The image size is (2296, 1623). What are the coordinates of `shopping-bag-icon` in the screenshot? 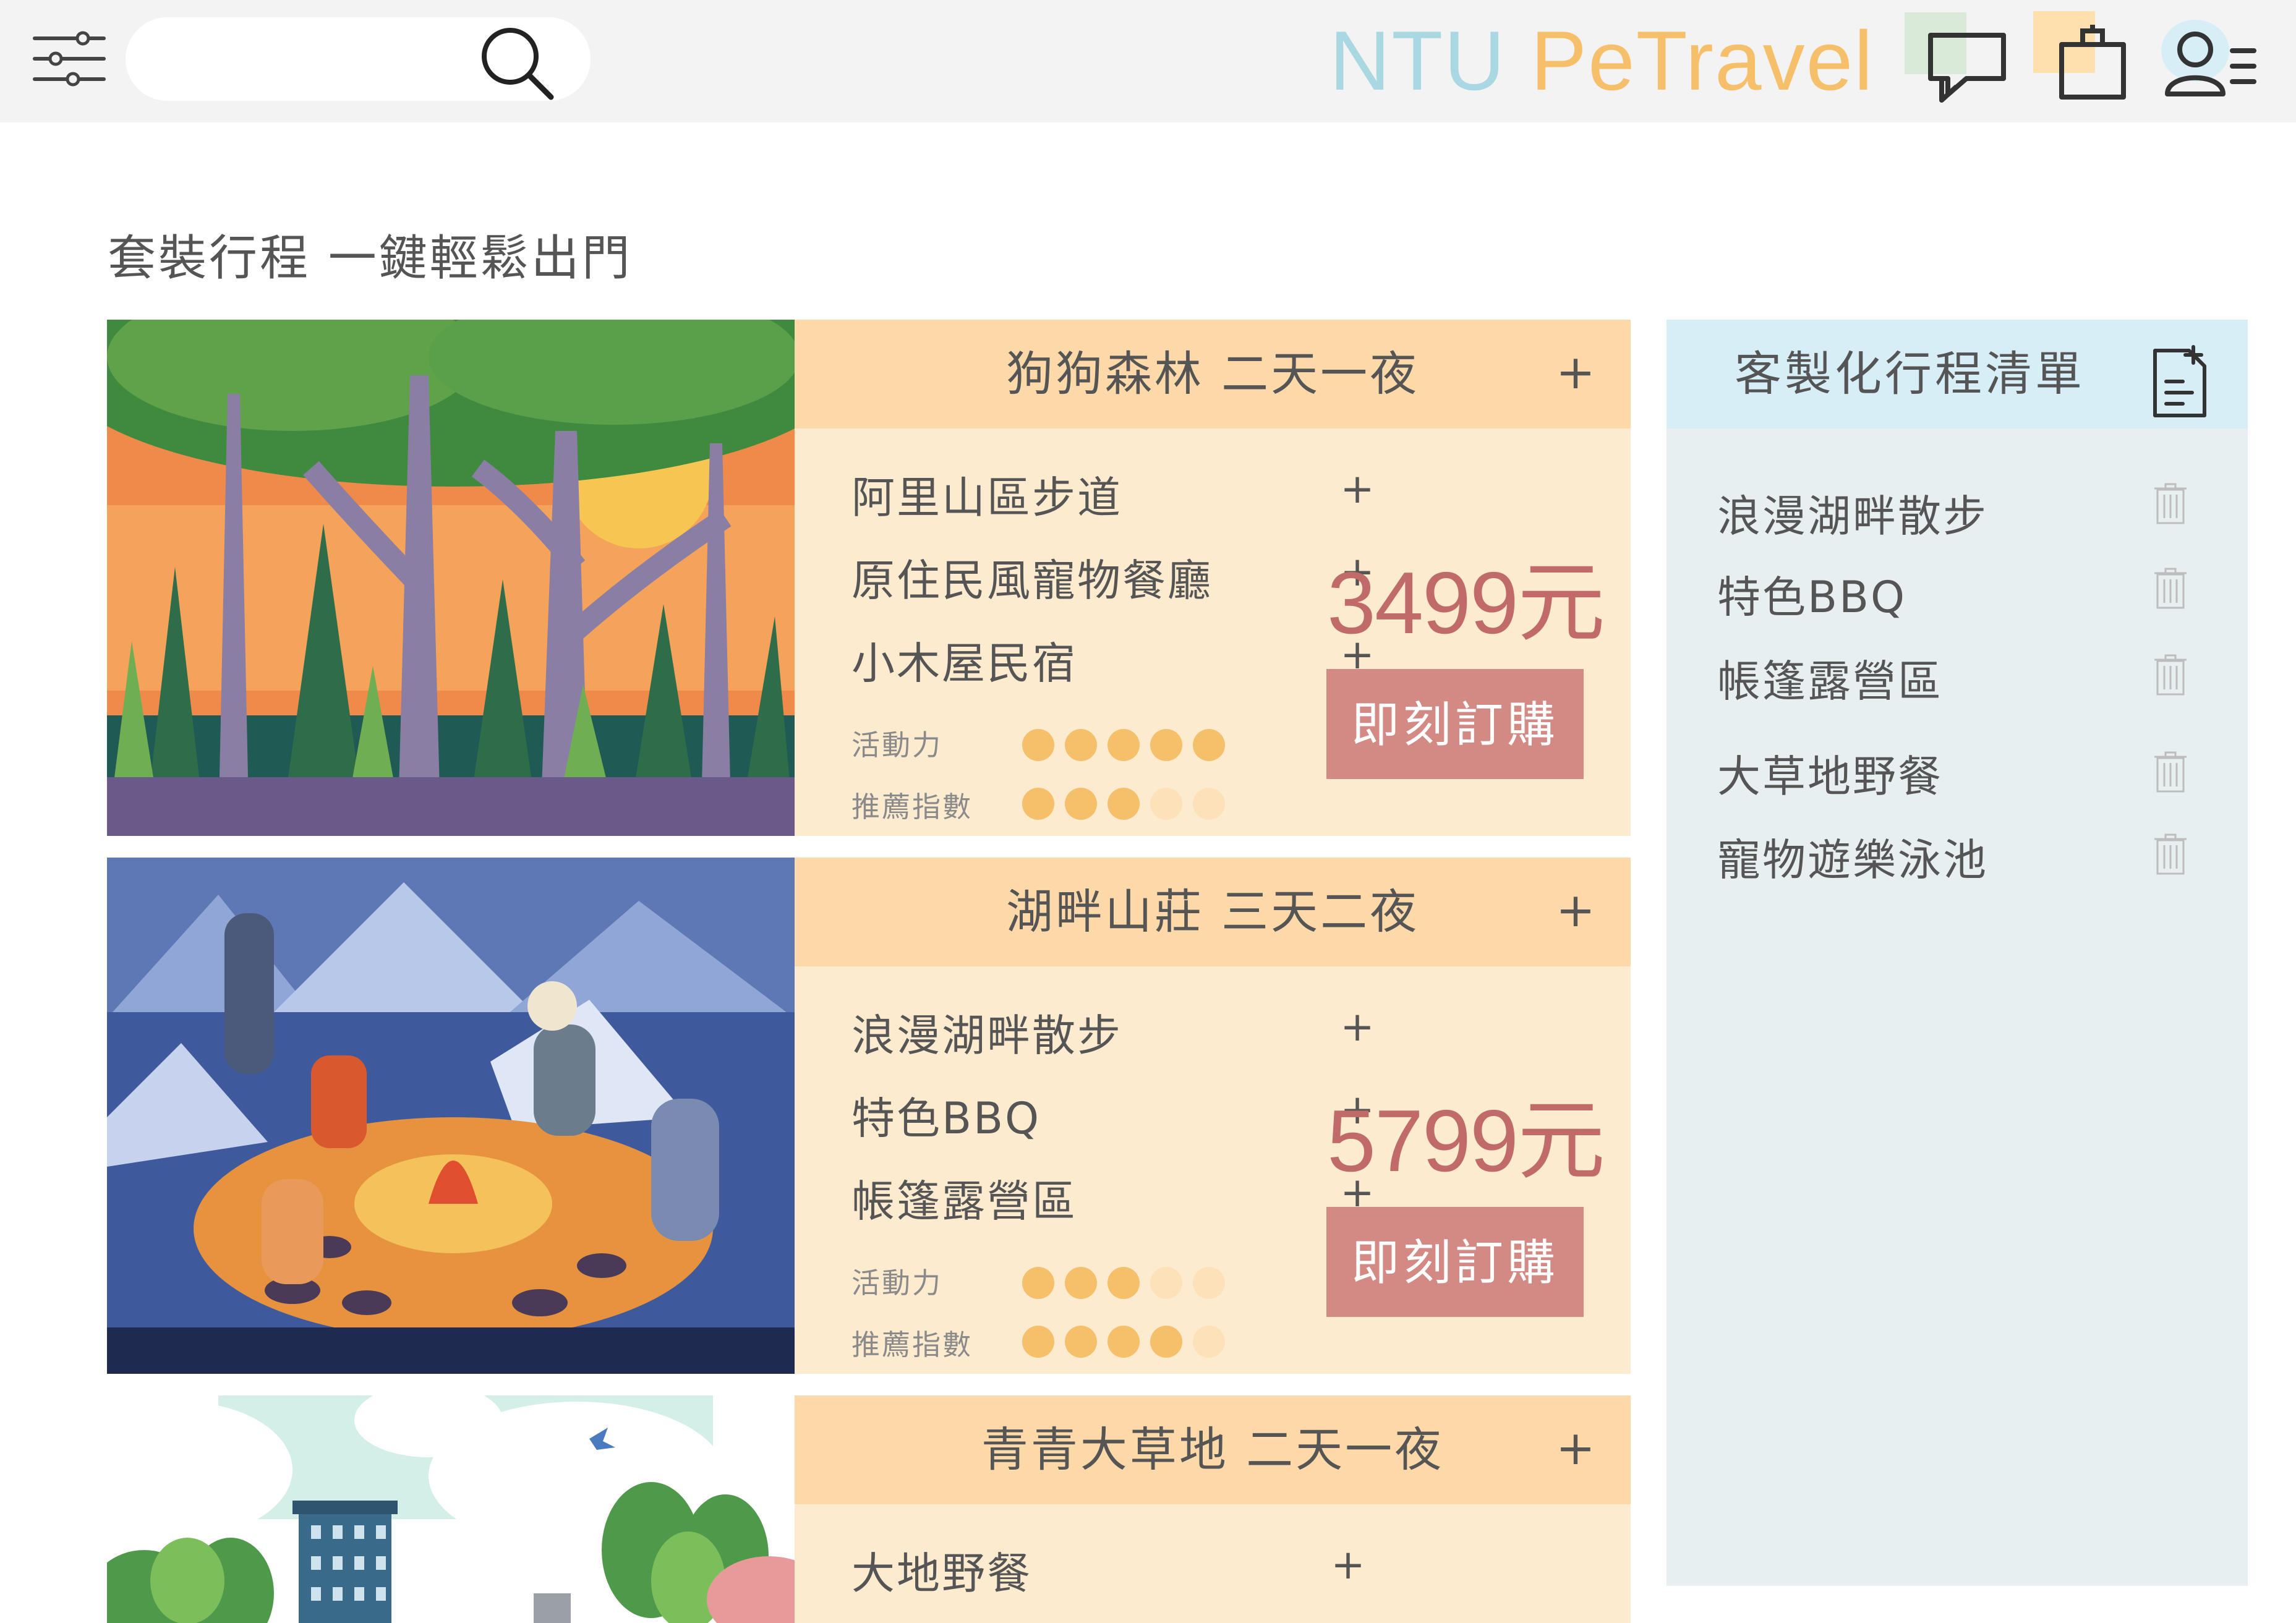 It's located at (2079, 56).